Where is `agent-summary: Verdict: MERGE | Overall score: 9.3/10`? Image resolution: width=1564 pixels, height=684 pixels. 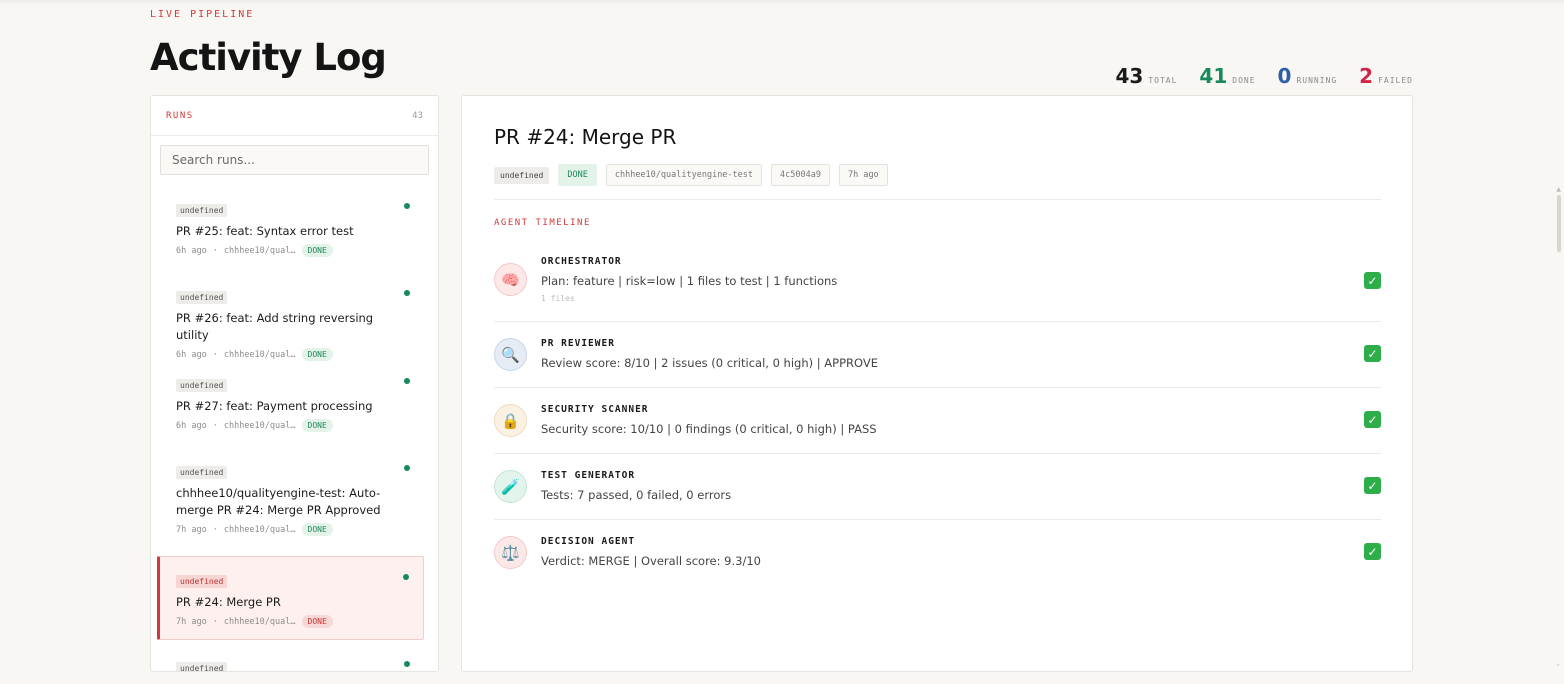
agent-summary: Verdict: MERGE | Overall score: 9.3/10 is located at coordinates (651, 561).